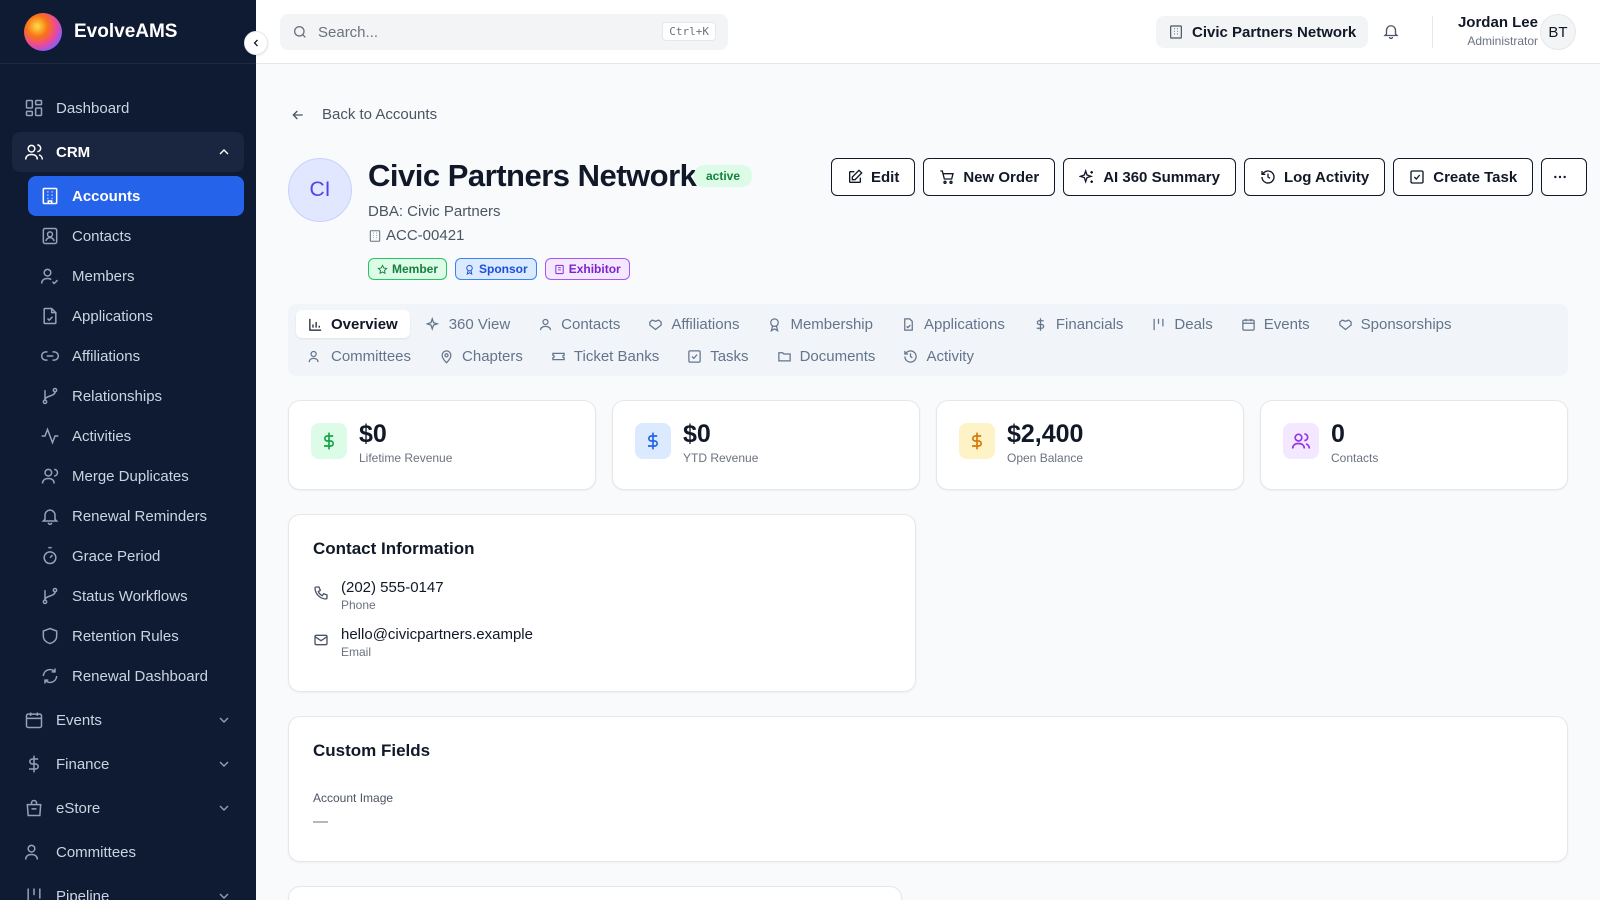 The width and height of the screenshot is (1600, 900). I want to click on tab-contacts: Contacts, so click(579, 324).